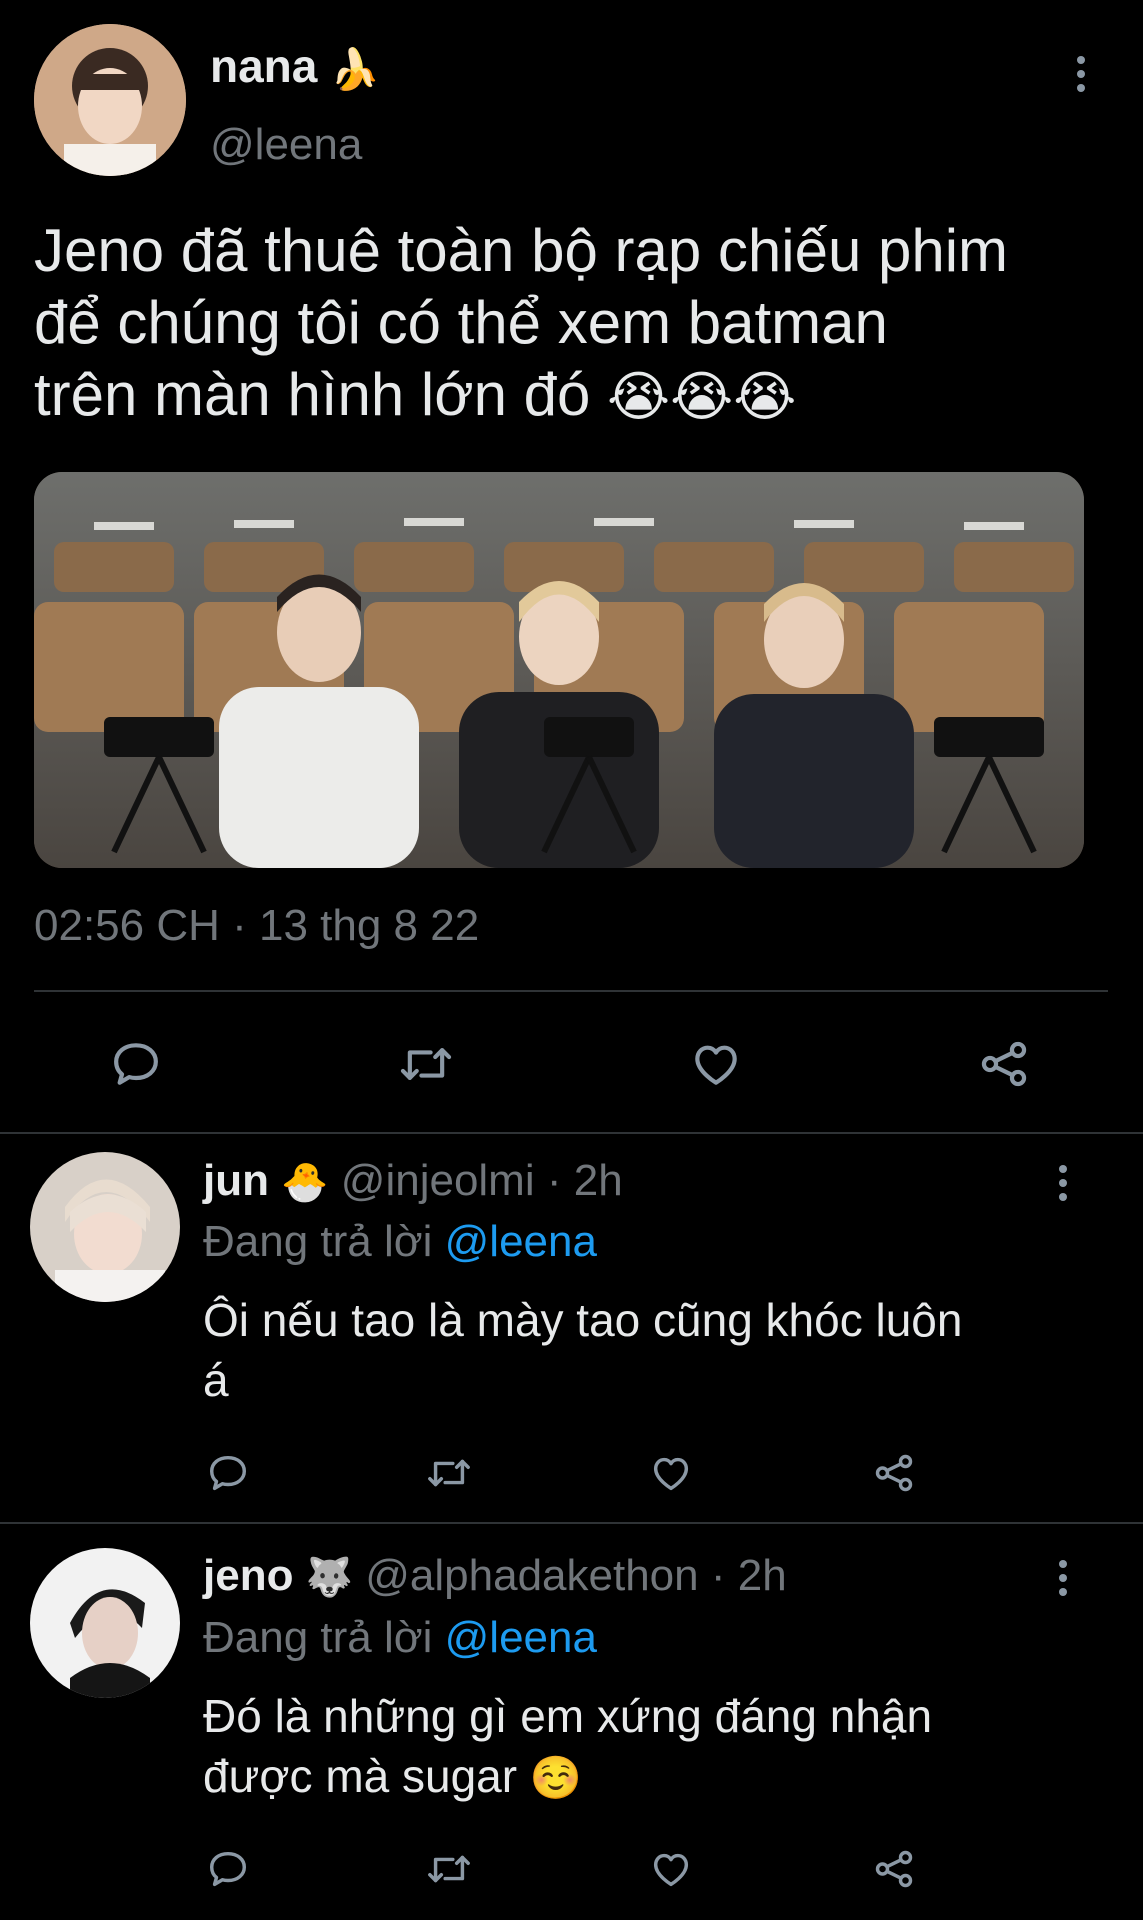  What do you see at coordinates (521, 250) in the screenshot?
I see `tweet-text-line-1: Jeno đã thuê toàn bộ rạp chiếu phim` at bounding box center [521, 250].